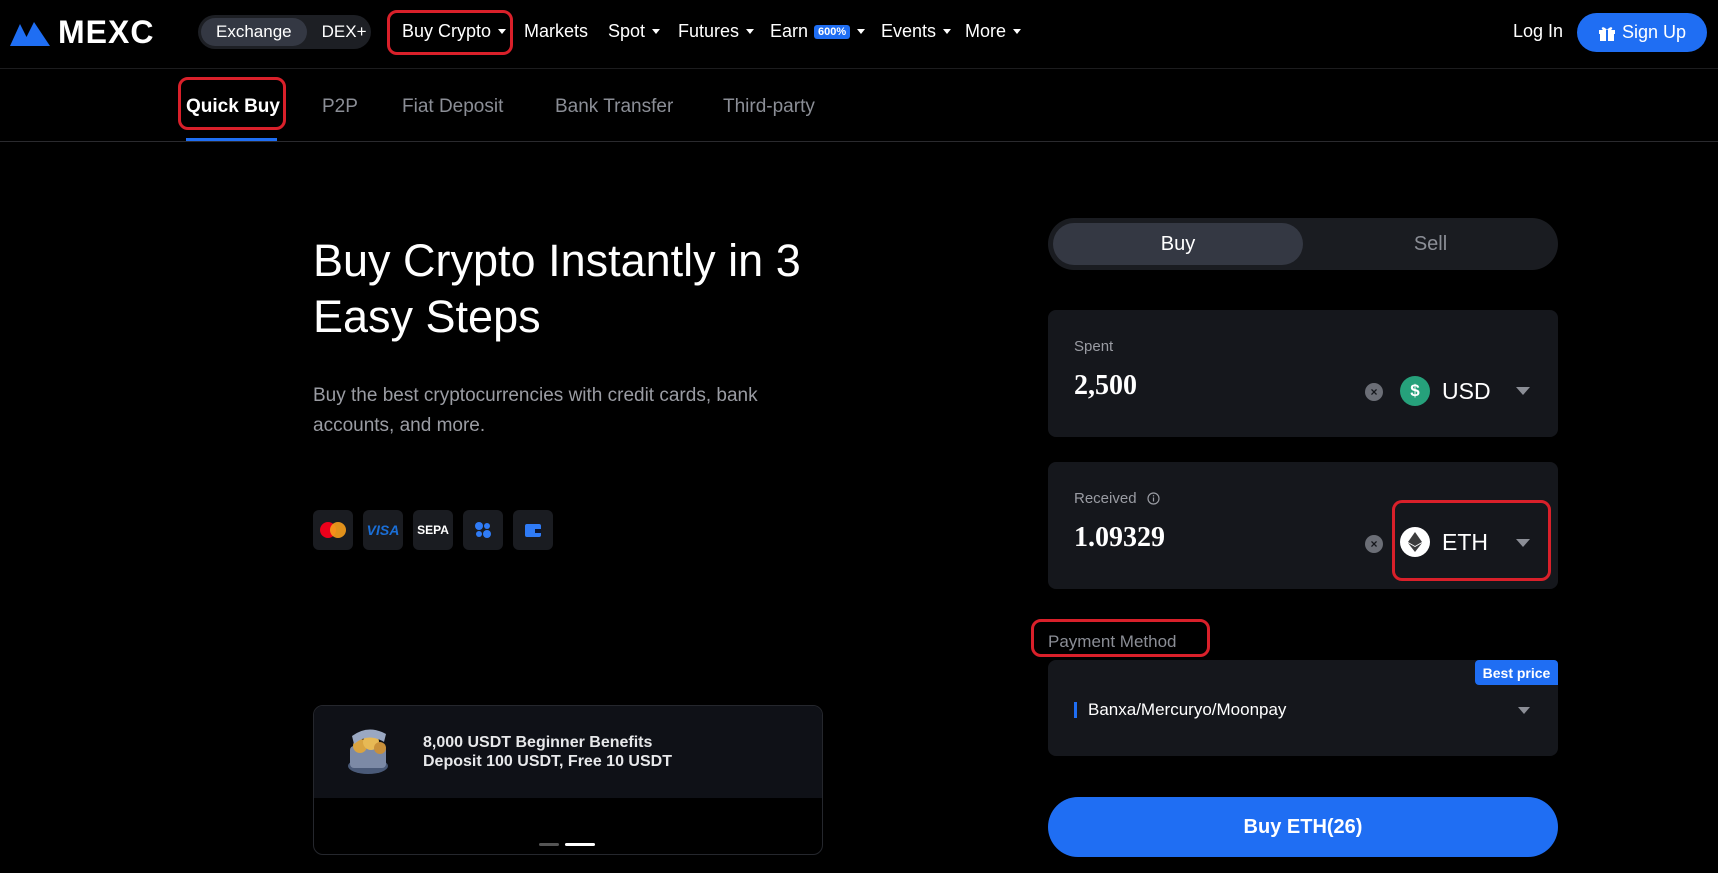 The width and height of the screenshot is (1718, 873). I want to click on signup-label: Sign Up, so click(1654, 32).